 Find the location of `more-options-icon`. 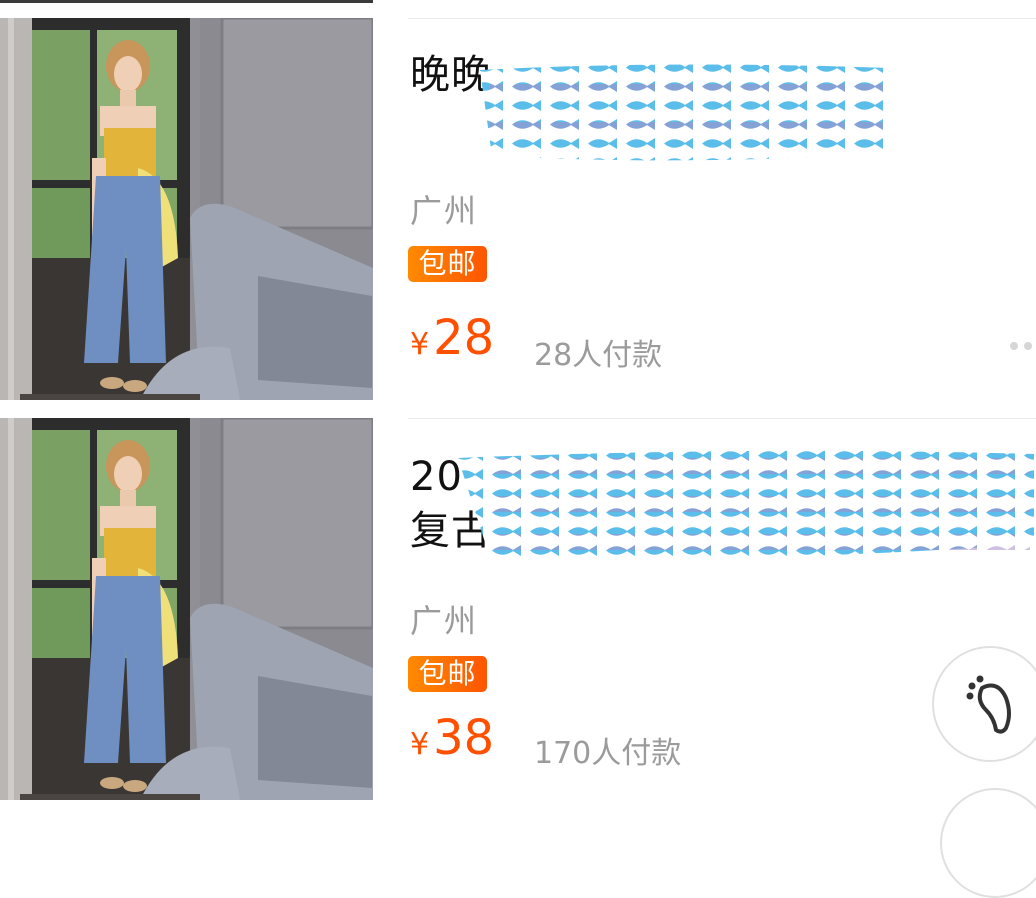

more-options-icon is located at coordinates (1021, 346).